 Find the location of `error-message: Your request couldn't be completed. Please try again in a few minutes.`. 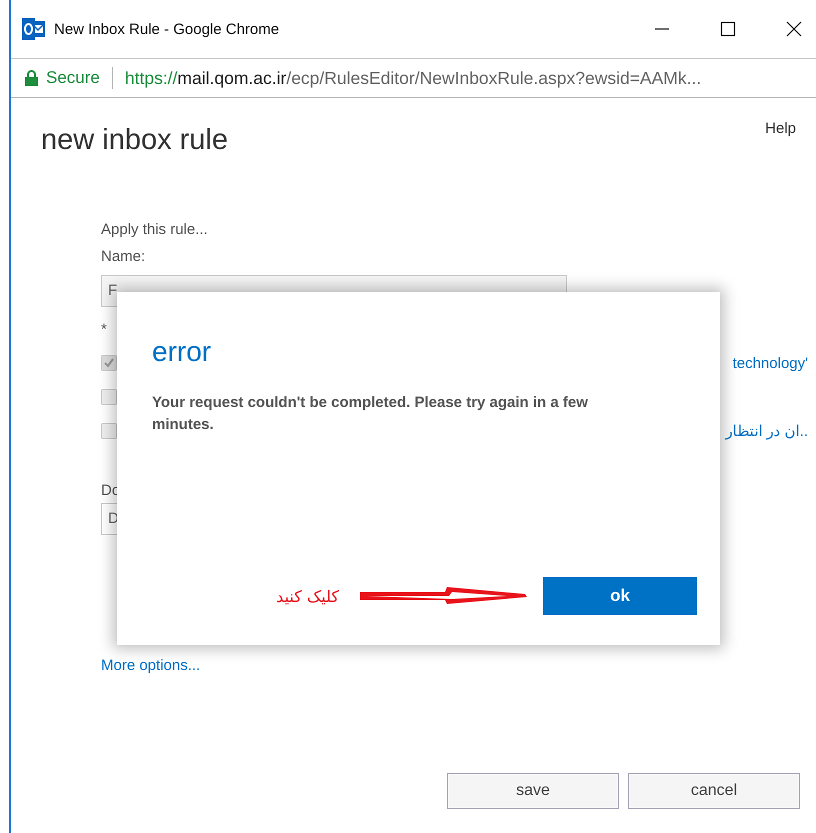

error-message: Your request couldn't be completed. Please try again in a few minutes. is located at coordinates (370, 414).